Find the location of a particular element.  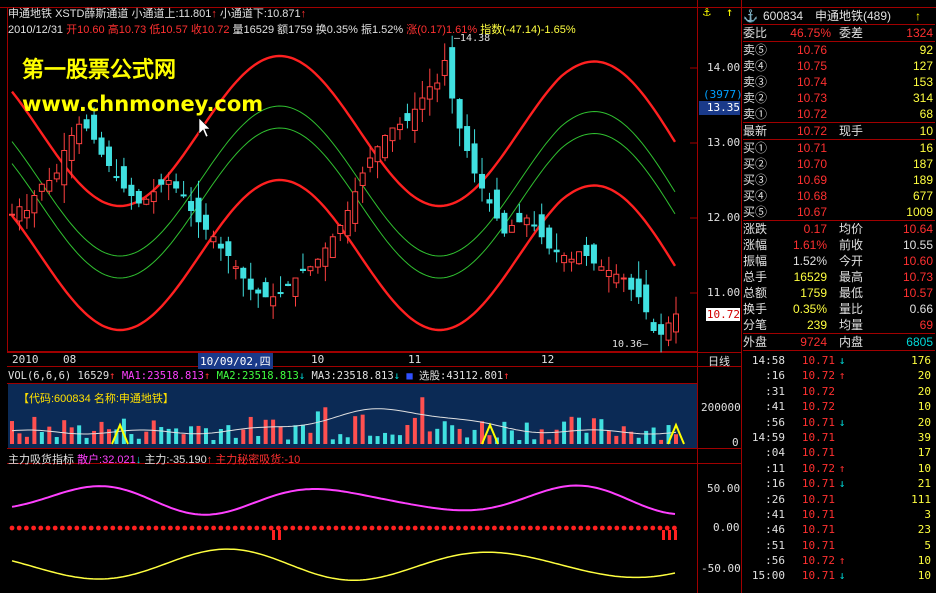

tick-row: :11 10.72 ↑ 10 is located at coordinates (839, 468).